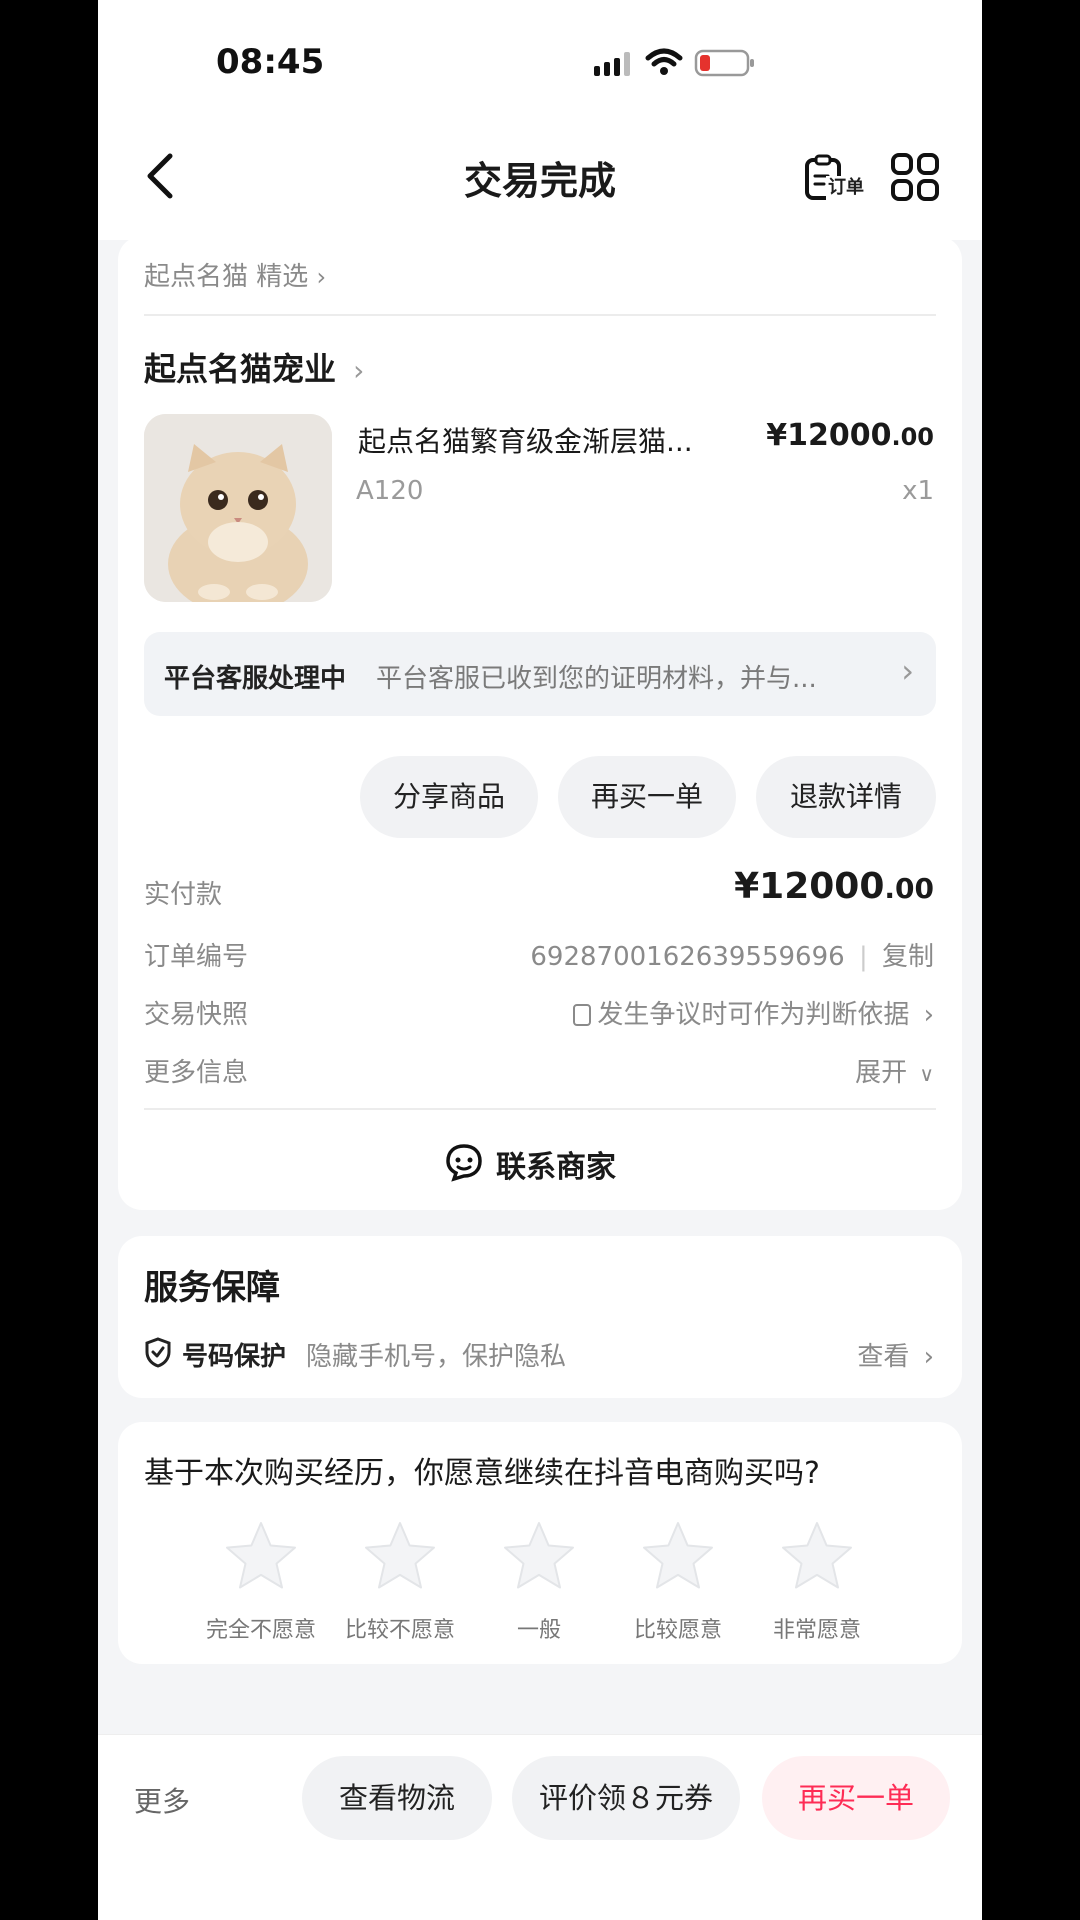 This screenshot has height=1920, width=1080. Describe the element at coordinates (260, 1630) in the screenshot. I see `rating-label-1: 完全不愿意` at that location.